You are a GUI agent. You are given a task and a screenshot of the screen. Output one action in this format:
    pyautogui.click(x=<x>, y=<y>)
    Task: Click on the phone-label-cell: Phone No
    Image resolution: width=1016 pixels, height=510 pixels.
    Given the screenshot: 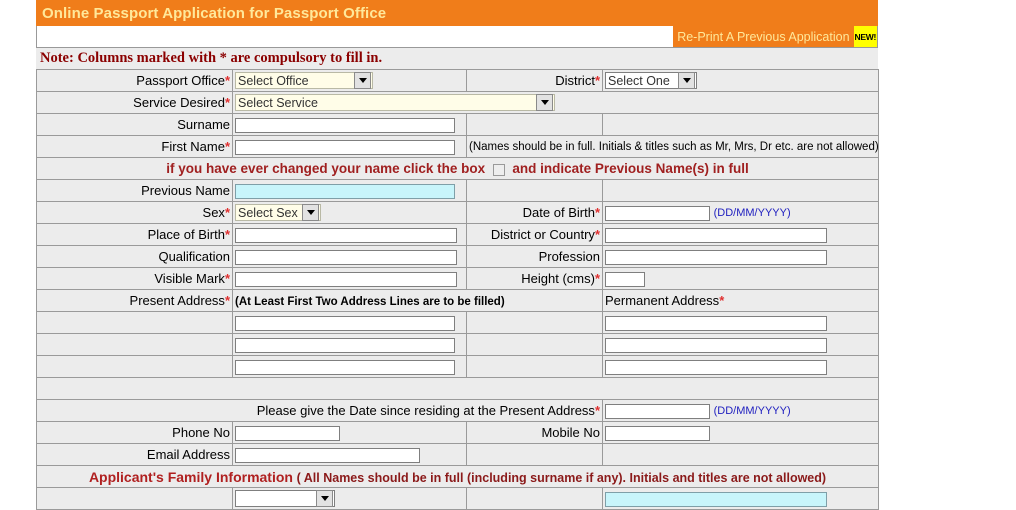 What is the action you would take?
    pyautogui.click(x=134, y=432)
    